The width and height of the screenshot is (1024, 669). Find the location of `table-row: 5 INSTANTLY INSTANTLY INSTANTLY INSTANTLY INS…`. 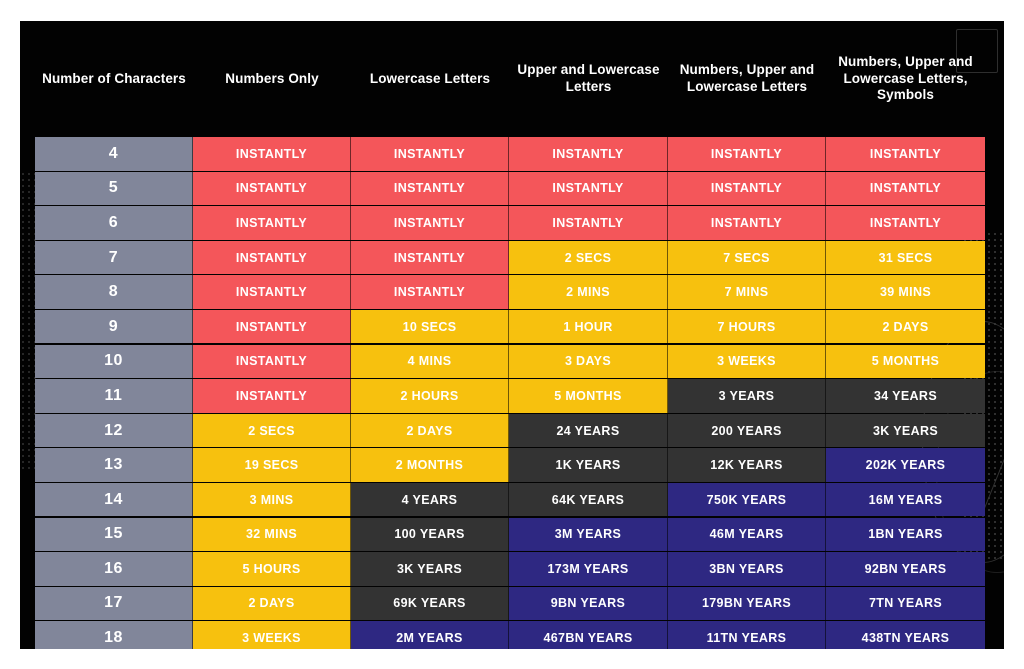

table-row: 5 INSTANTLY INSTANTLY INSTANTLY INSTANTLY INS… is located at coordinates (510, 188).